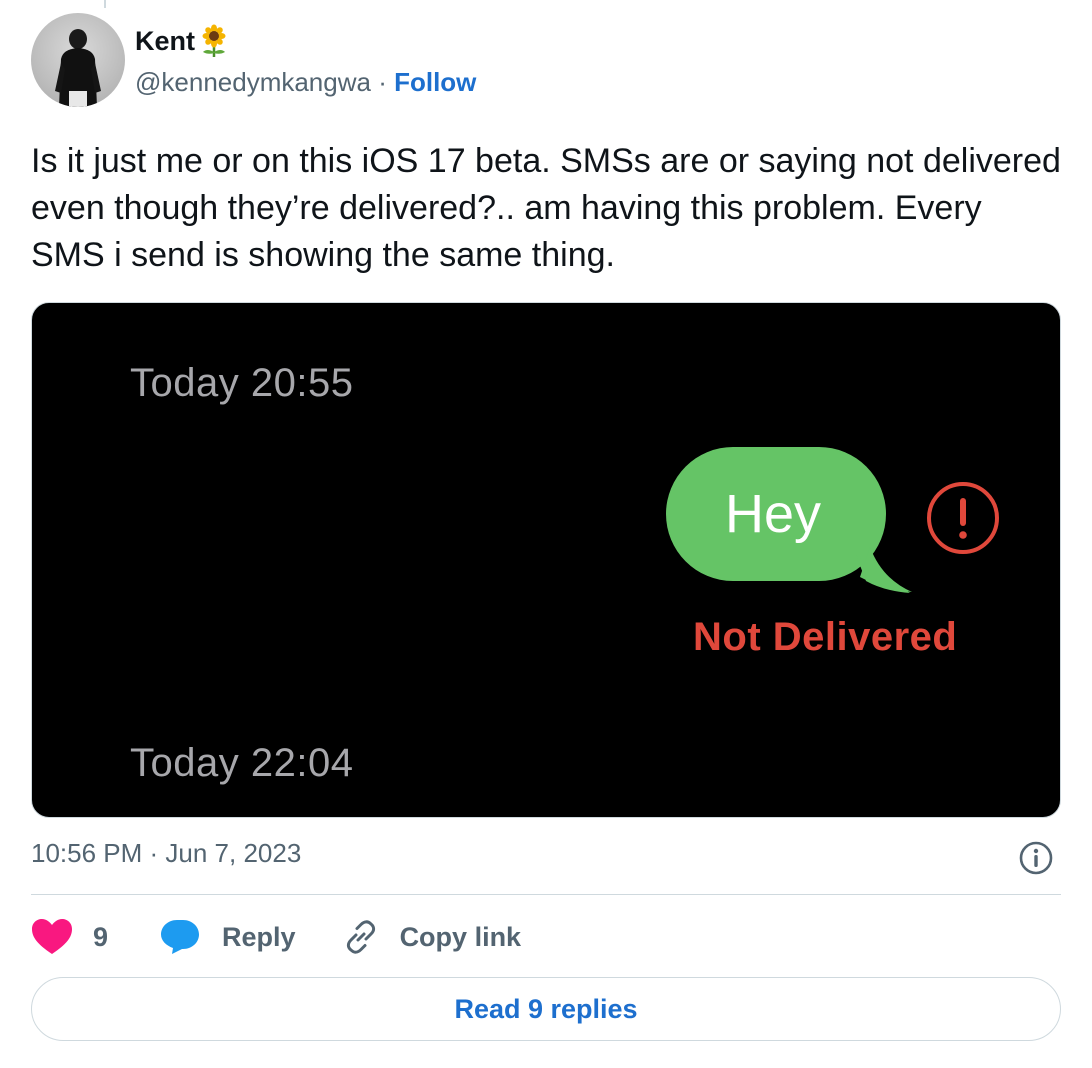 The height and width of the screenshot is (1068, 1092). What do you see at coordinates (52, 936) in the screenshot?
I see `heart-icon` at bounding box center [52, 936].